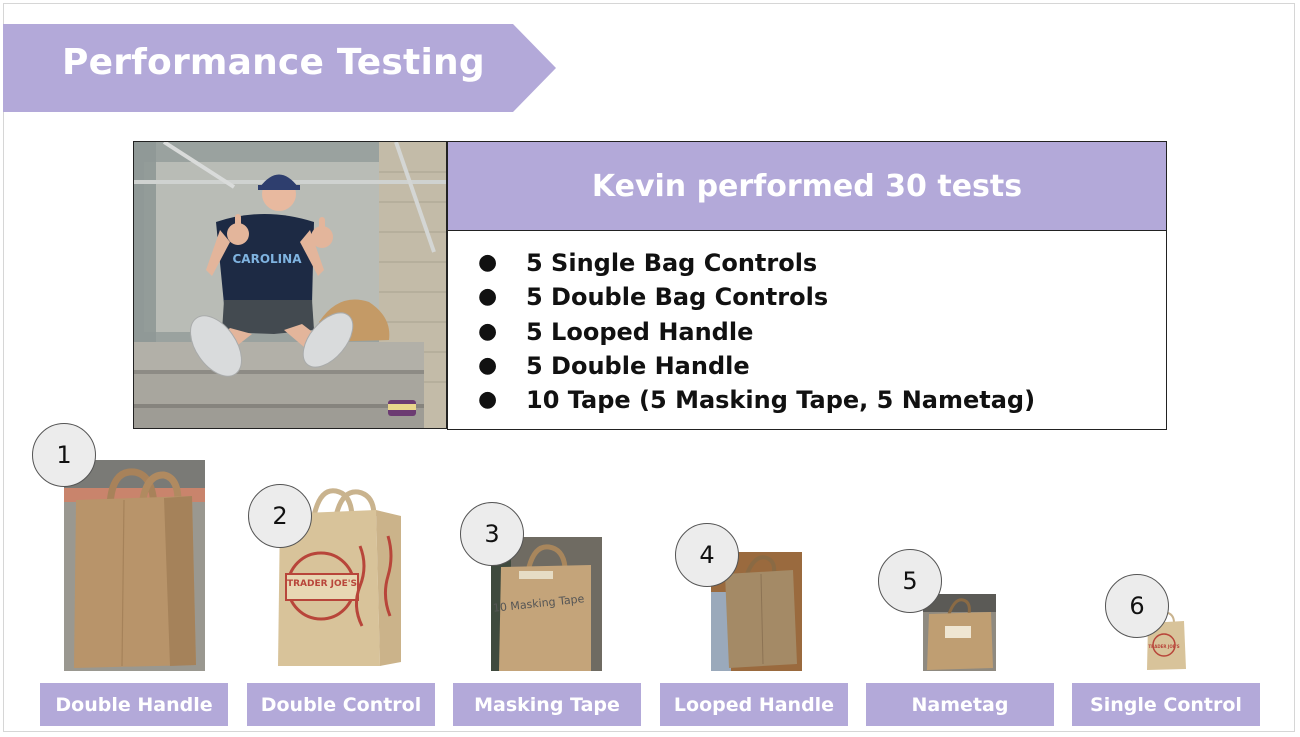 This screenshot has width=1300, height=737. Describe the element at coordinates (672, 263) in the screenshot. I see `list-item-text: 5 Single Bag Controls` at that location.